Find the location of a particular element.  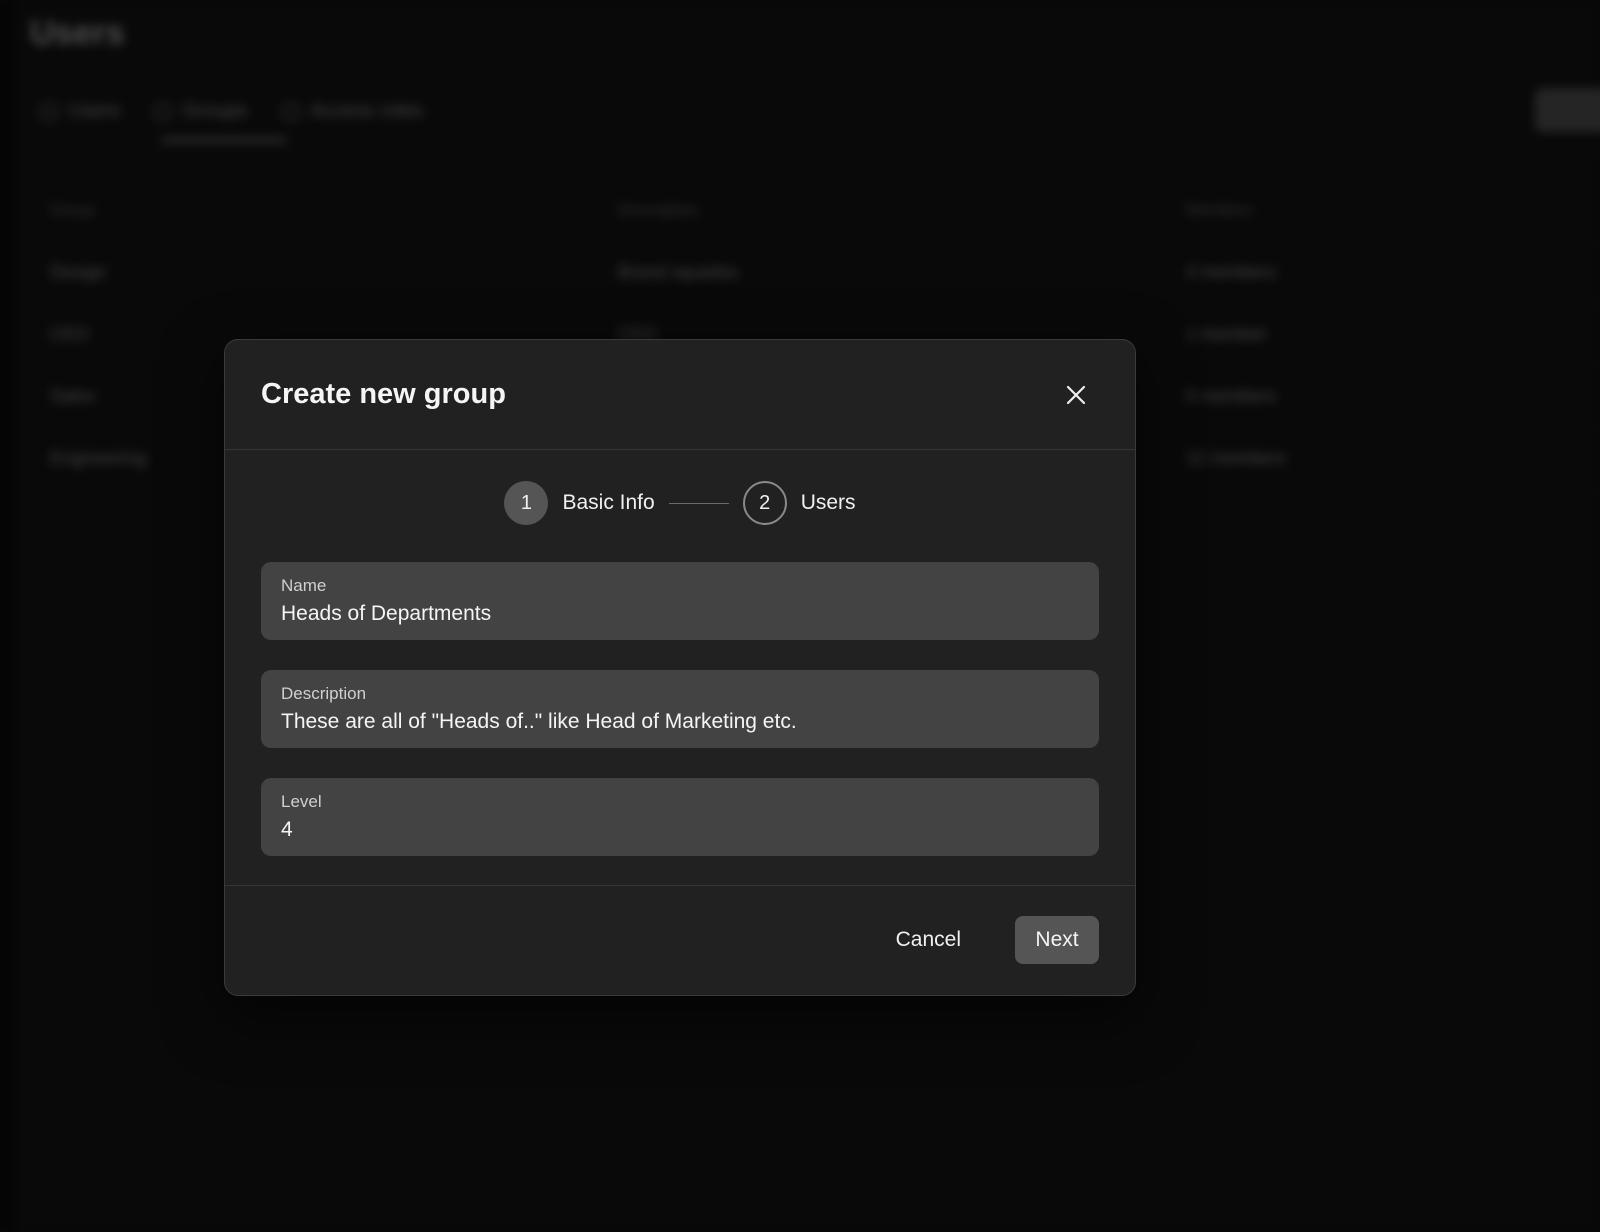

description-input is located at coordinates (680, 722).